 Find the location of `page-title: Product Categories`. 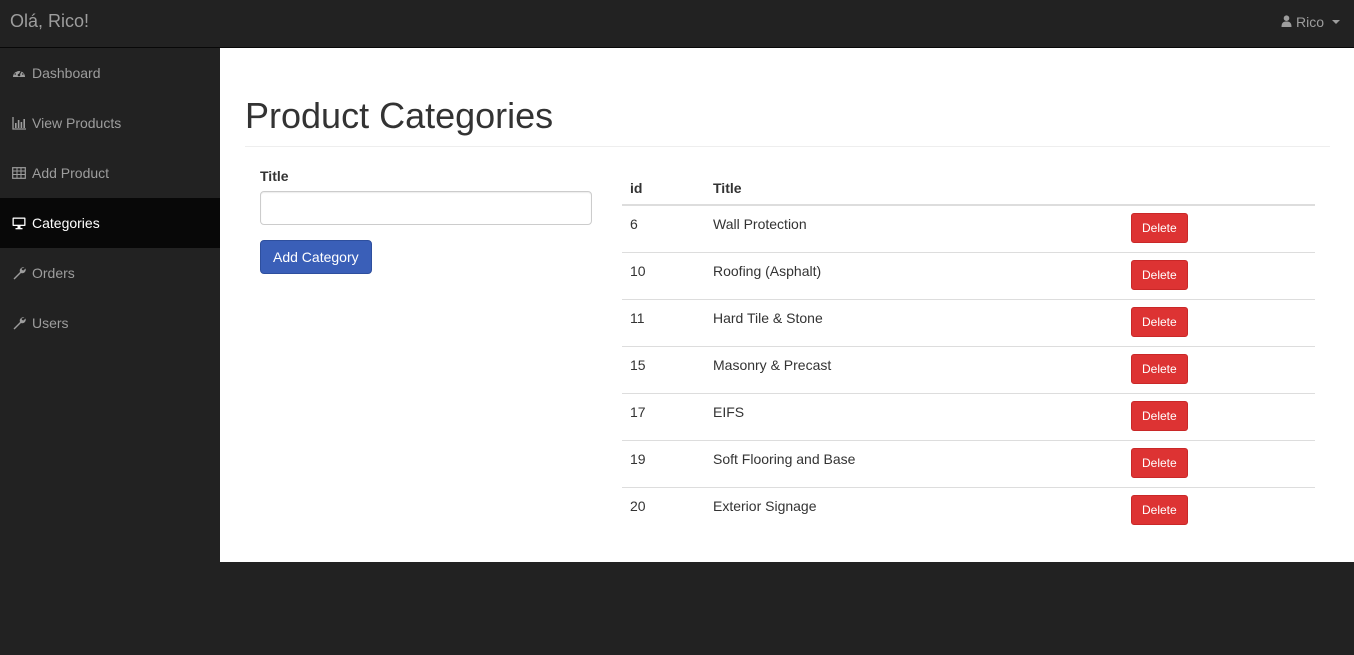

page-title: Product Categories is located at coordinates (399, 115).